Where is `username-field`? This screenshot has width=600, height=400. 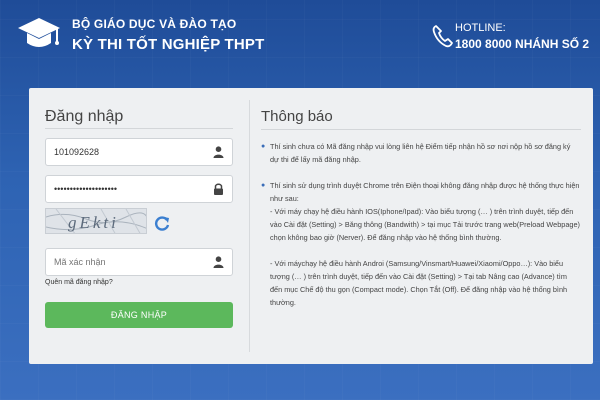
username-field is located at coordinates (139, 152).